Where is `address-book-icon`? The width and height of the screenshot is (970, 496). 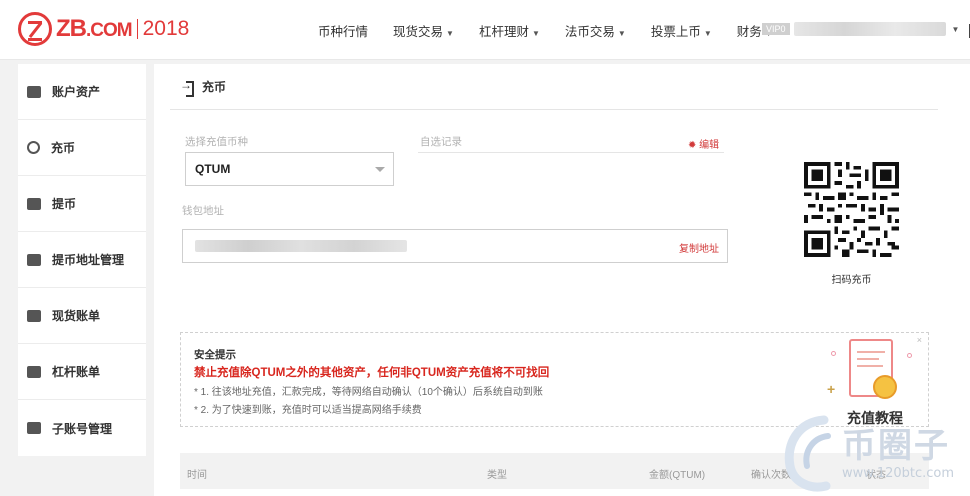 address-book-icon is located at coordinates (34, 259).